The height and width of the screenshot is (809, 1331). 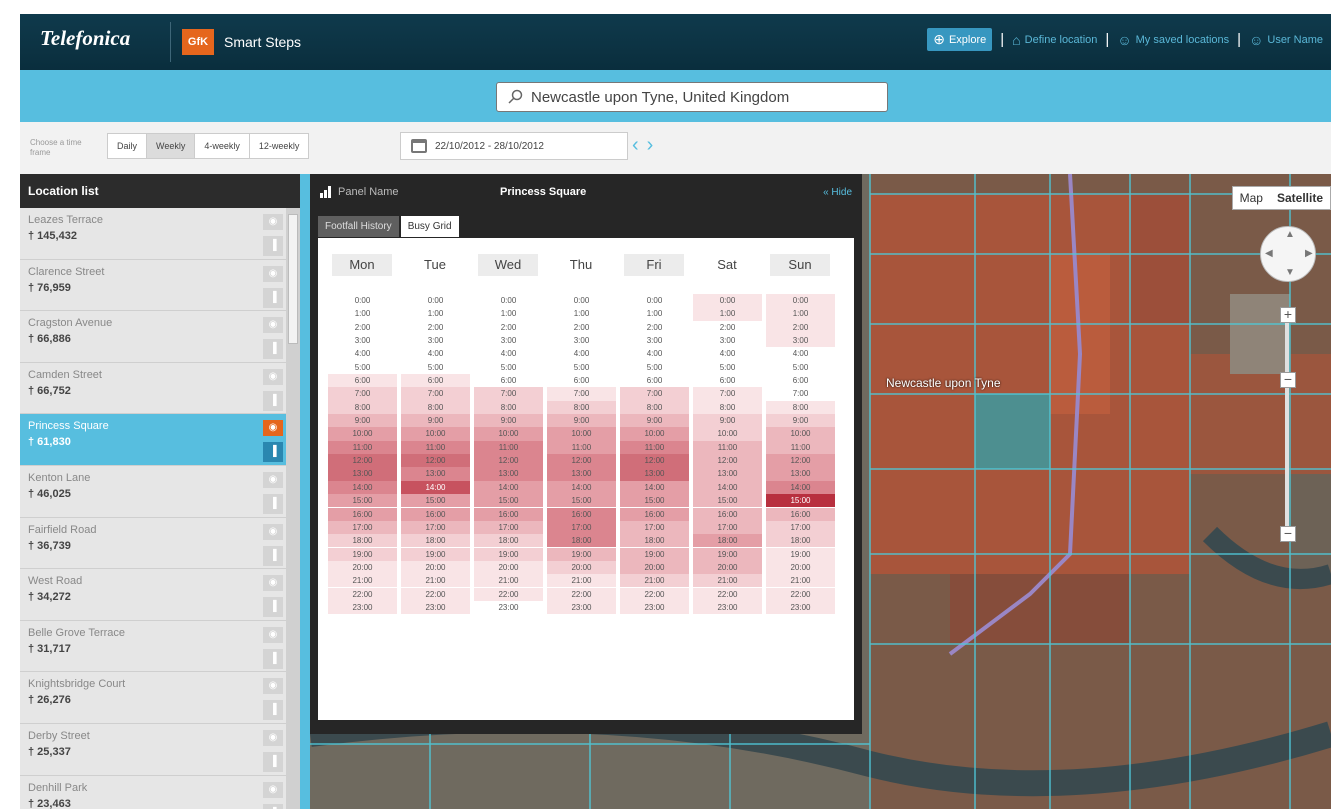 I want to click on date-range-picker: 22/10/2012 - 28/10/2012, so click(x=514, y=146).